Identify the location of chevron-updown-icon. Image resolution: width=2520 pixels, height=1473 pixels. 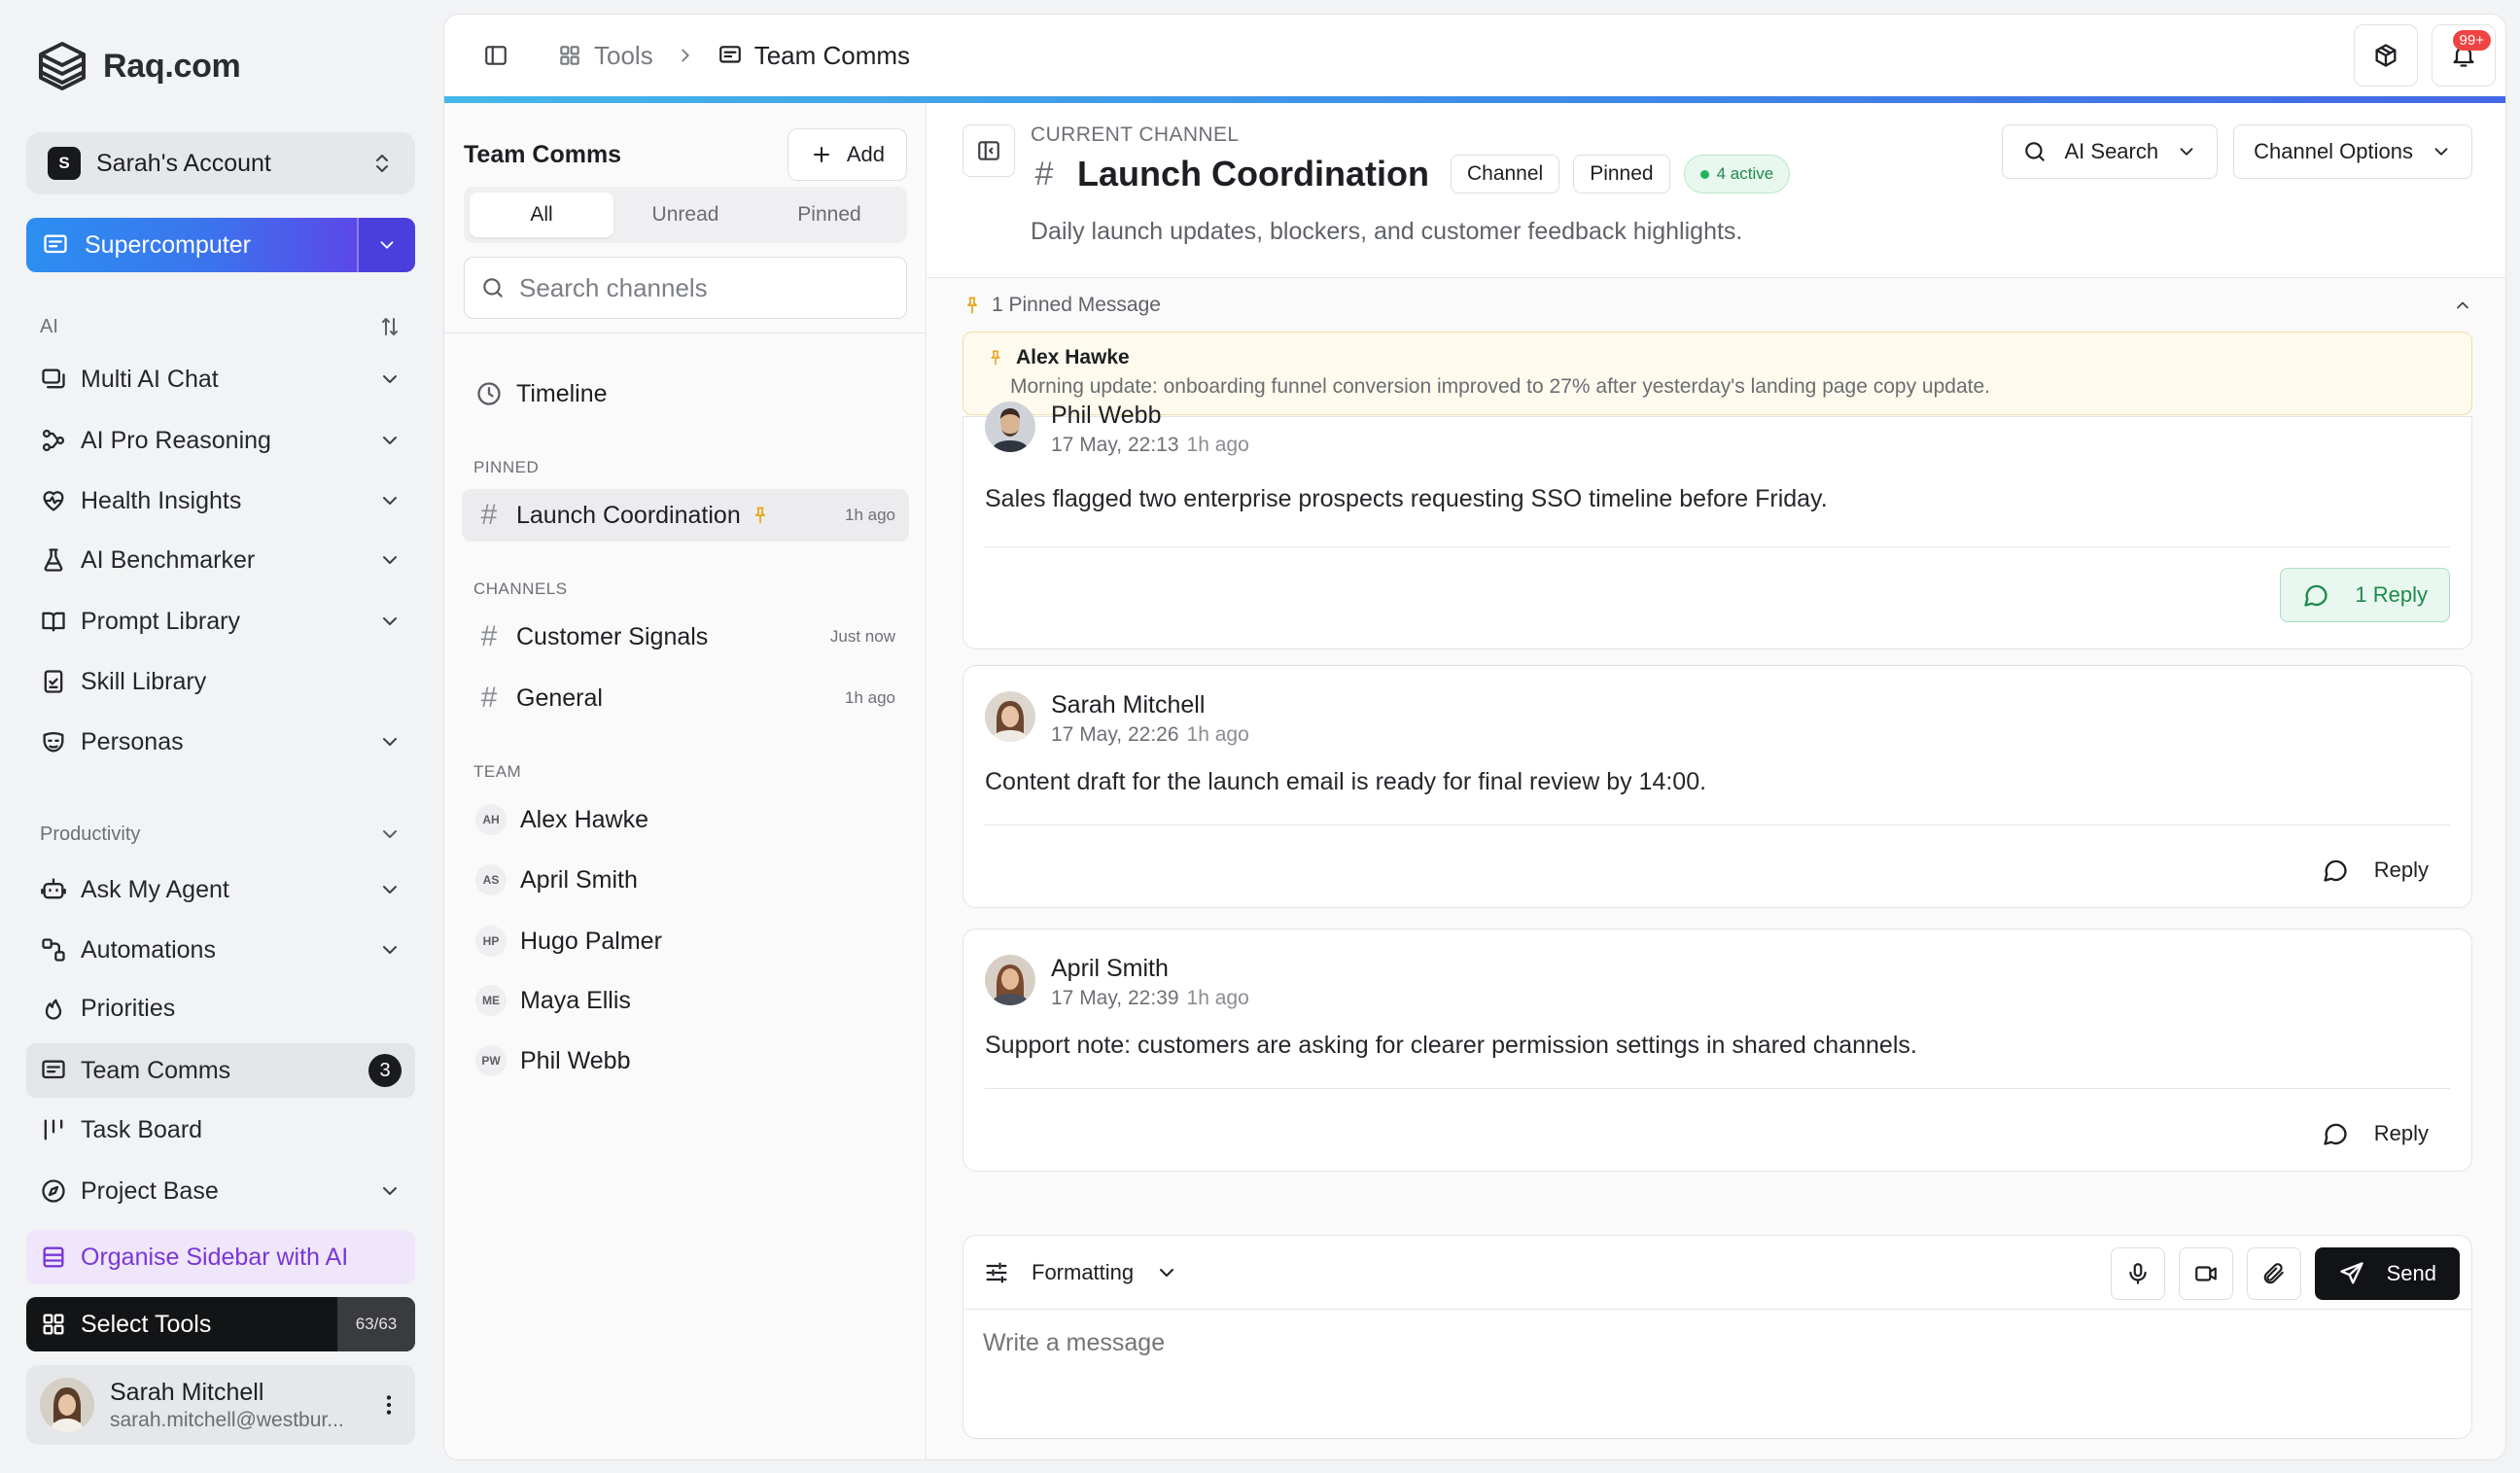
(382, 163).